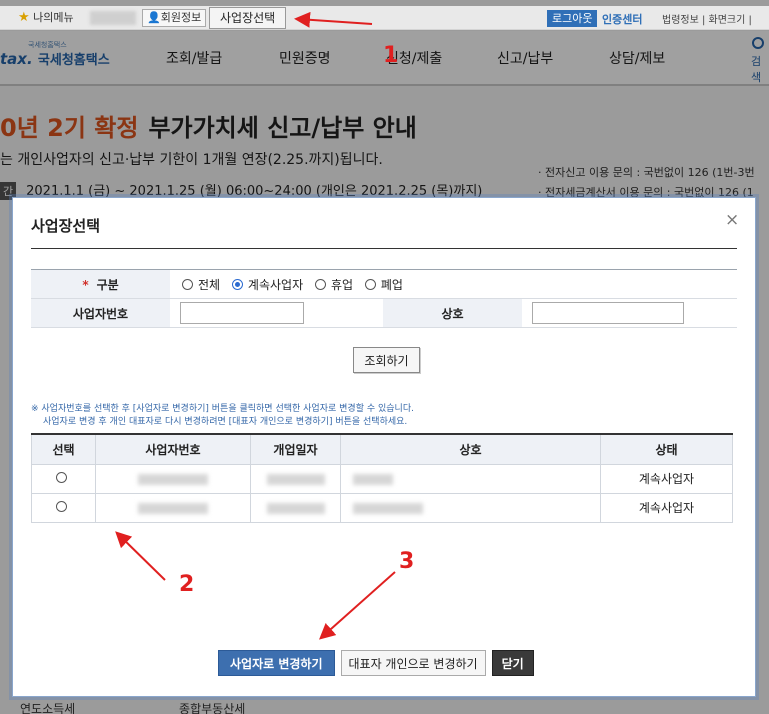 Image resolution: width=769 pixels, height=714 pixels. I want to click on radio-all-control, so click(187, 284).